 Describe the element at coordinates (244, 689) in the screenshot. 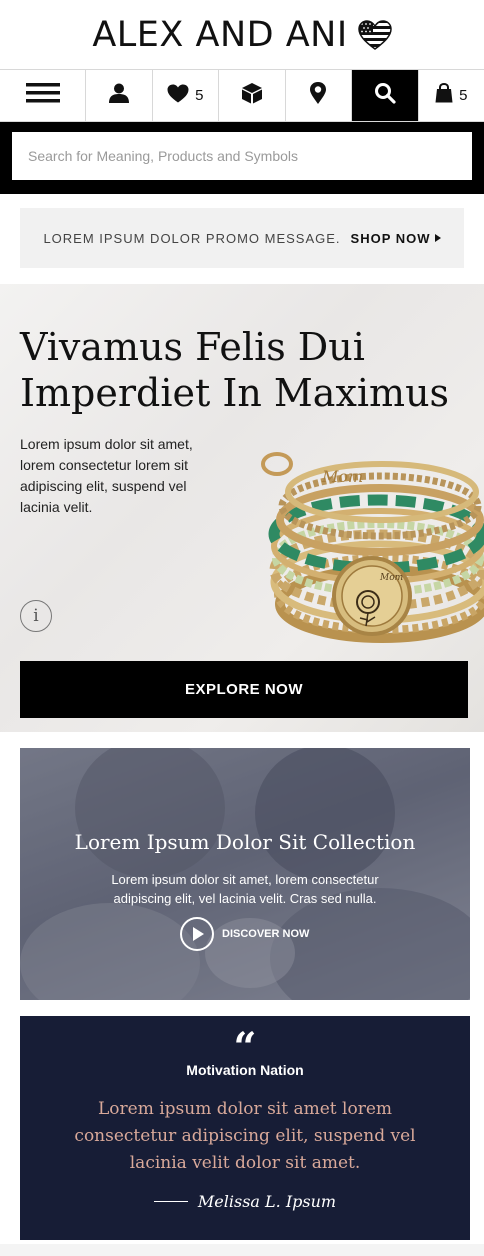

I see `explore-now-button: EXPLORE NOW` at that location.